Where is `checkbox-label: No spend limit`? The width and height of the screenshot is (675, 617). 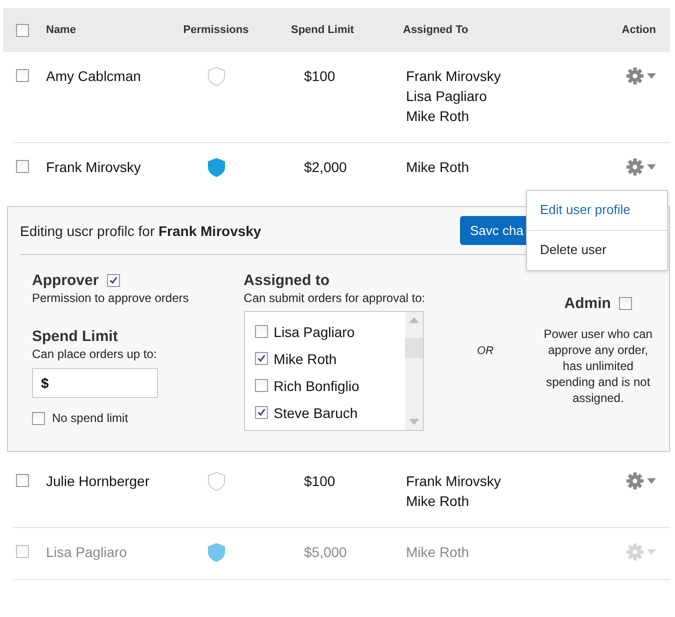
checkbox-label: No spend limit is located at coordinates (90, 418).